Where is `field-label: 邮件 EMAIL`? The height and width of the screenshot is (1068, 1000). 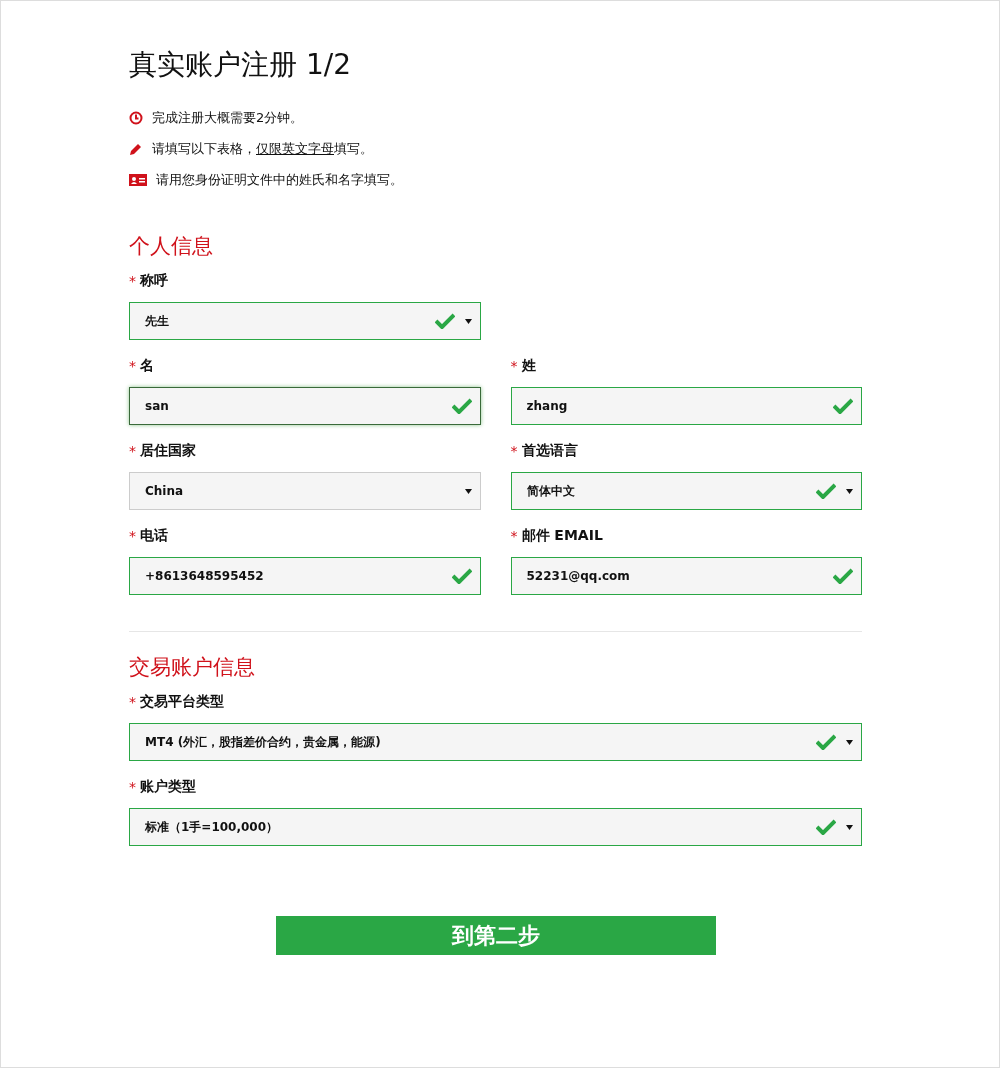
field-label: 邮件 EMAIL is located at coordinates (562, 536).